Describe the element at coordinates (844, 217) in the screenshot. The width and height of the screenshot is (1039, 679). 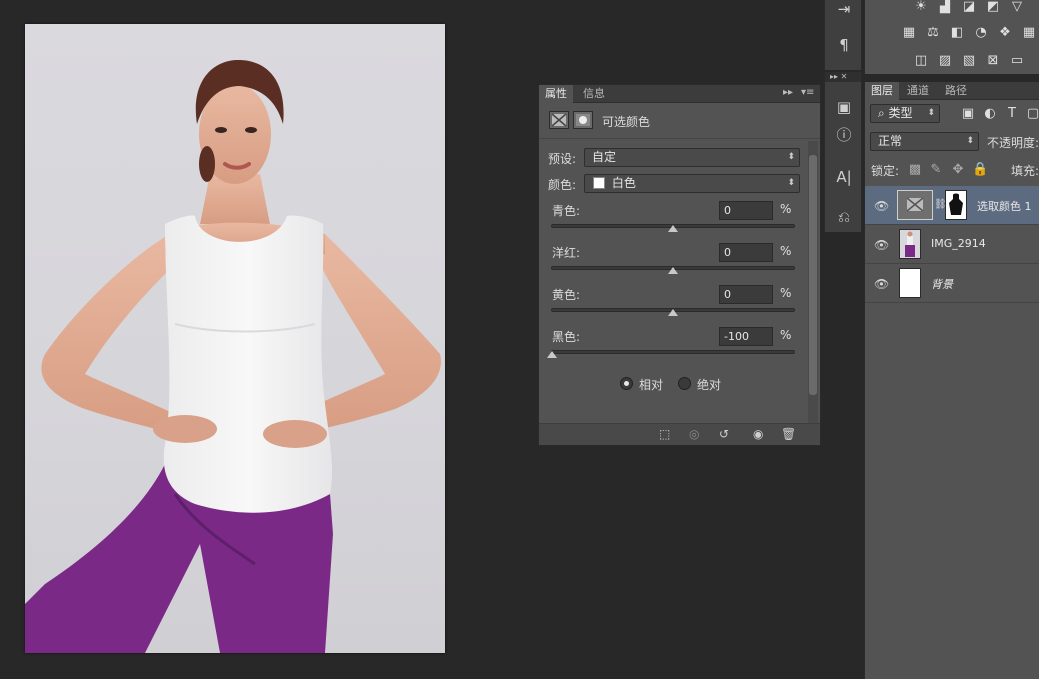
I see `history-icon: ⎌` at that location.